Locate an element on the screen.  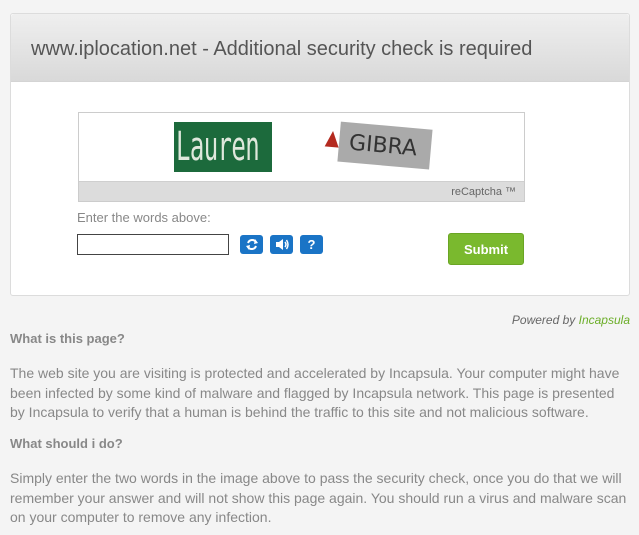
refresh-icon is located at coordinates (251, 244).